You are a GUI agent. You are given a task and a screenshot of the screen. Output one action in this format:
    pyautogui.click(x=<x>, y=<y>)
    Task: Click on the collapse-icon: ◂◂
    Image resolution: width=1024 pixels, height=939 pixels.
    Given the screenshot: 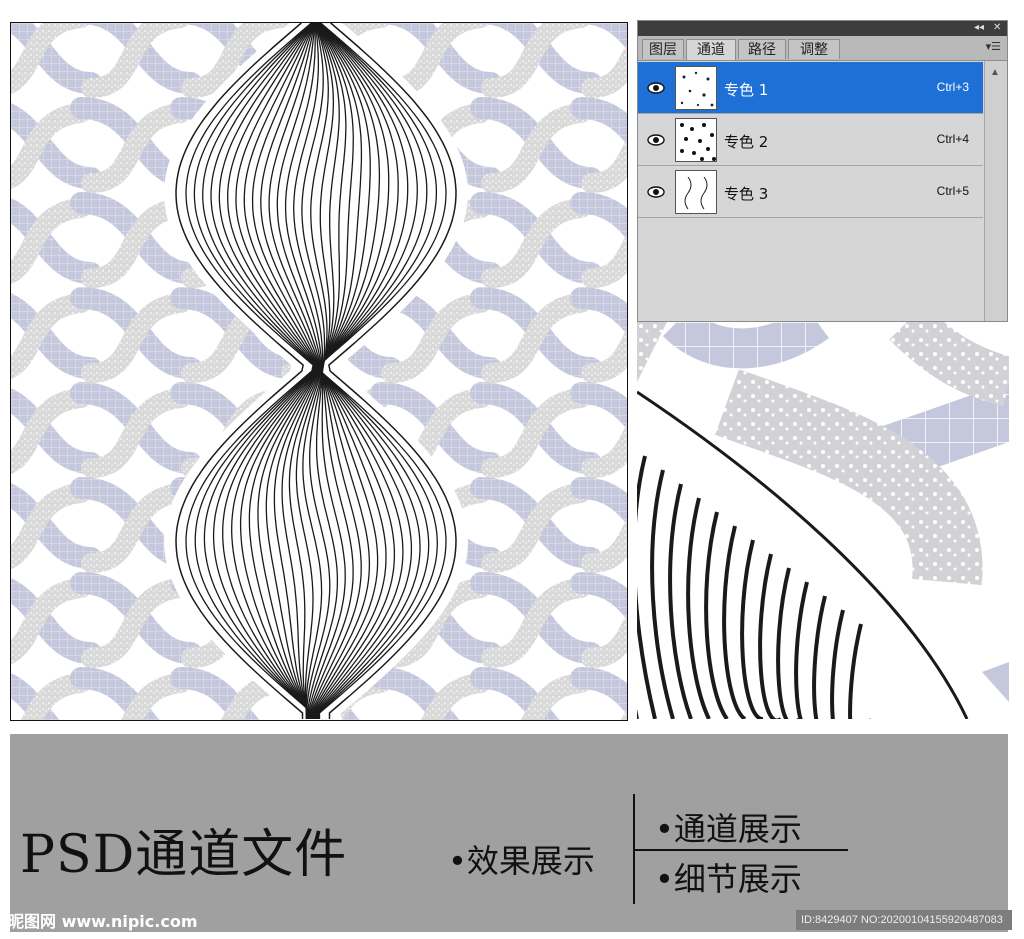 What is the action you would take?
    pyautogui.click(x=979, y=28)
    